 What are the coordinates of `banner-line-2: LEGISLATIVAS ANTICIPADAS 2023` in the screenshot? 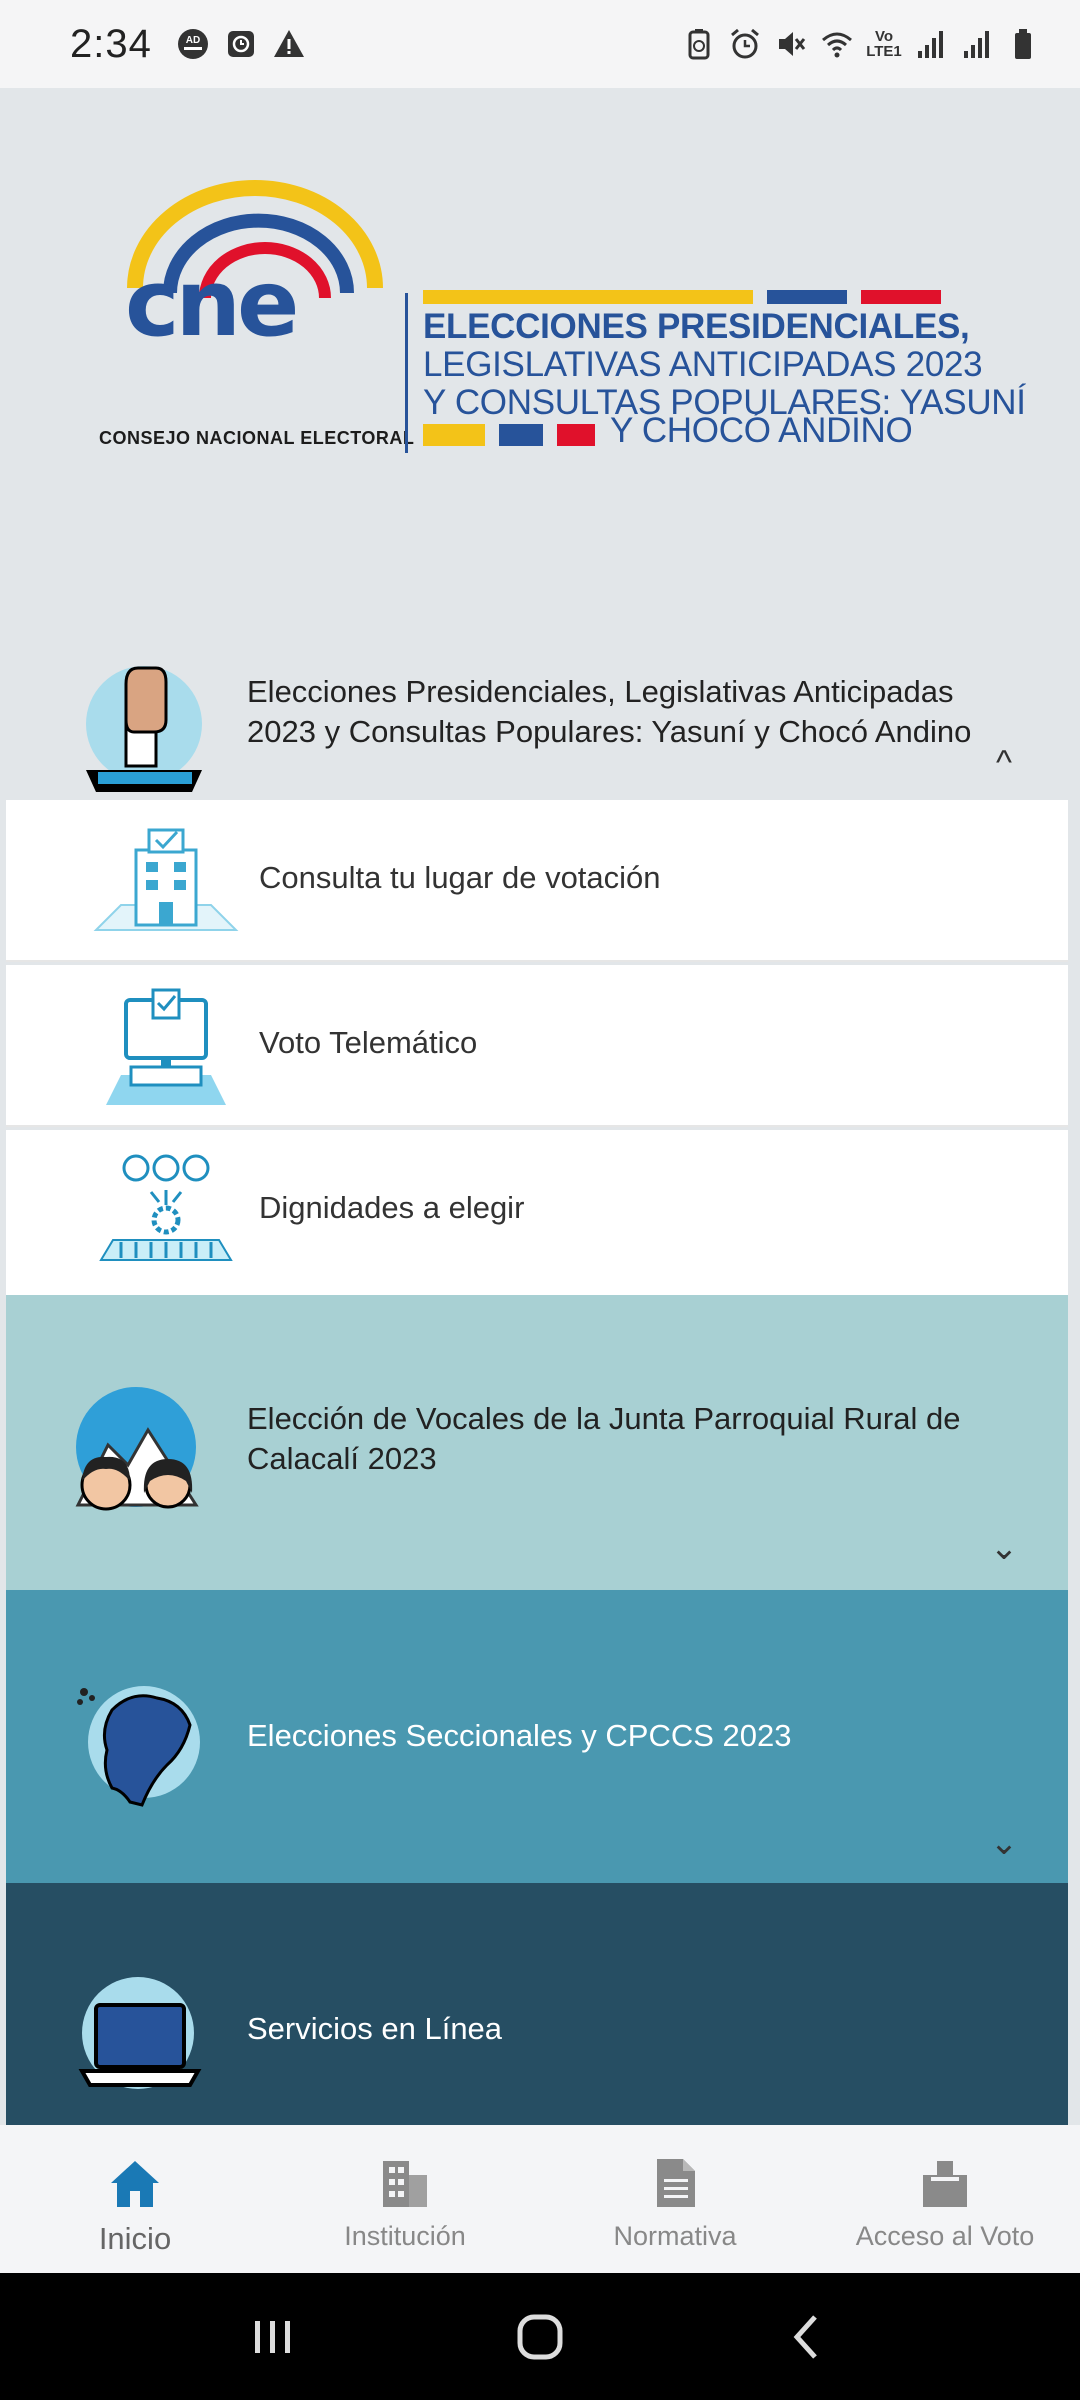 It's located at (703, 364).